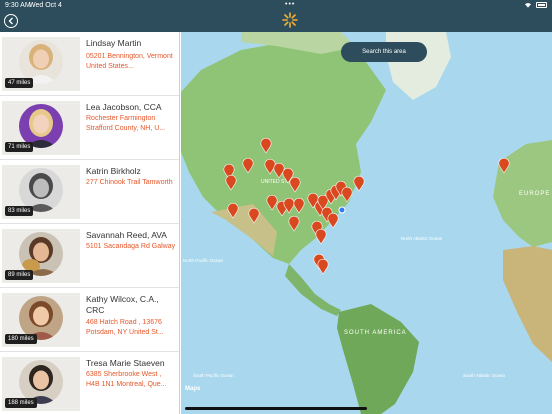 The width and height of the screenshot is (552, 414). Describe the element at coordinates (276, 408) in the screenshot. I see `home-indicator` at that location.